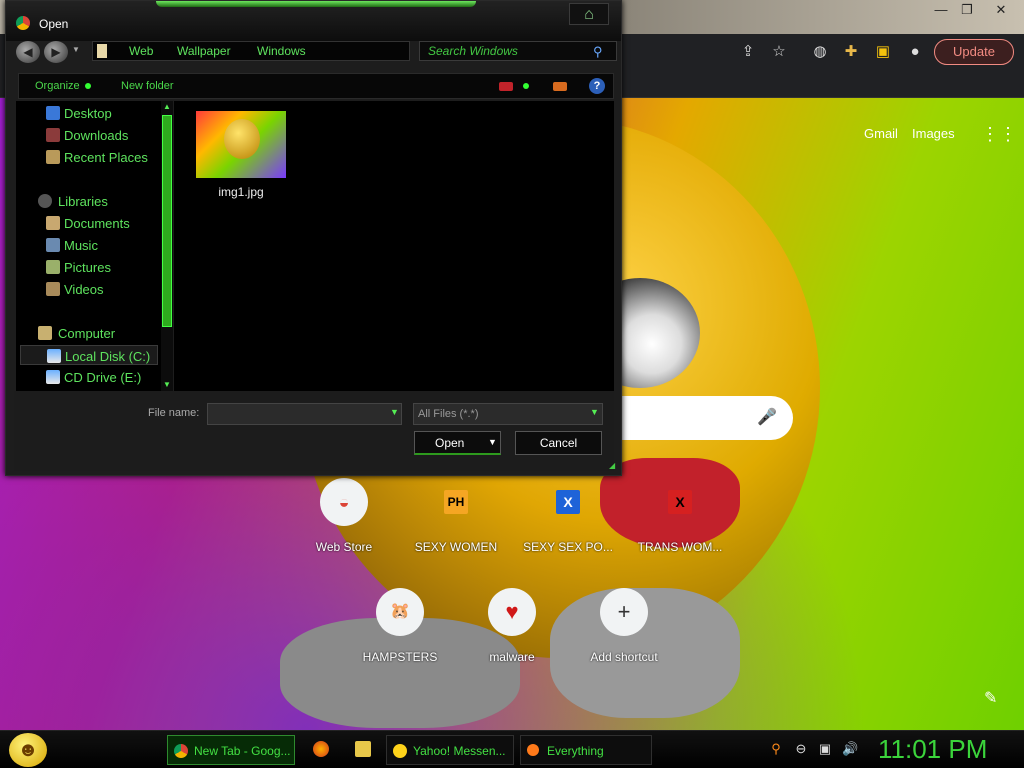 The width and height of the screenshot is (1024, 768). Describe the element at coordinates (147, 86) in the screenshot. I see `new-folder-button: New folder` at that location.